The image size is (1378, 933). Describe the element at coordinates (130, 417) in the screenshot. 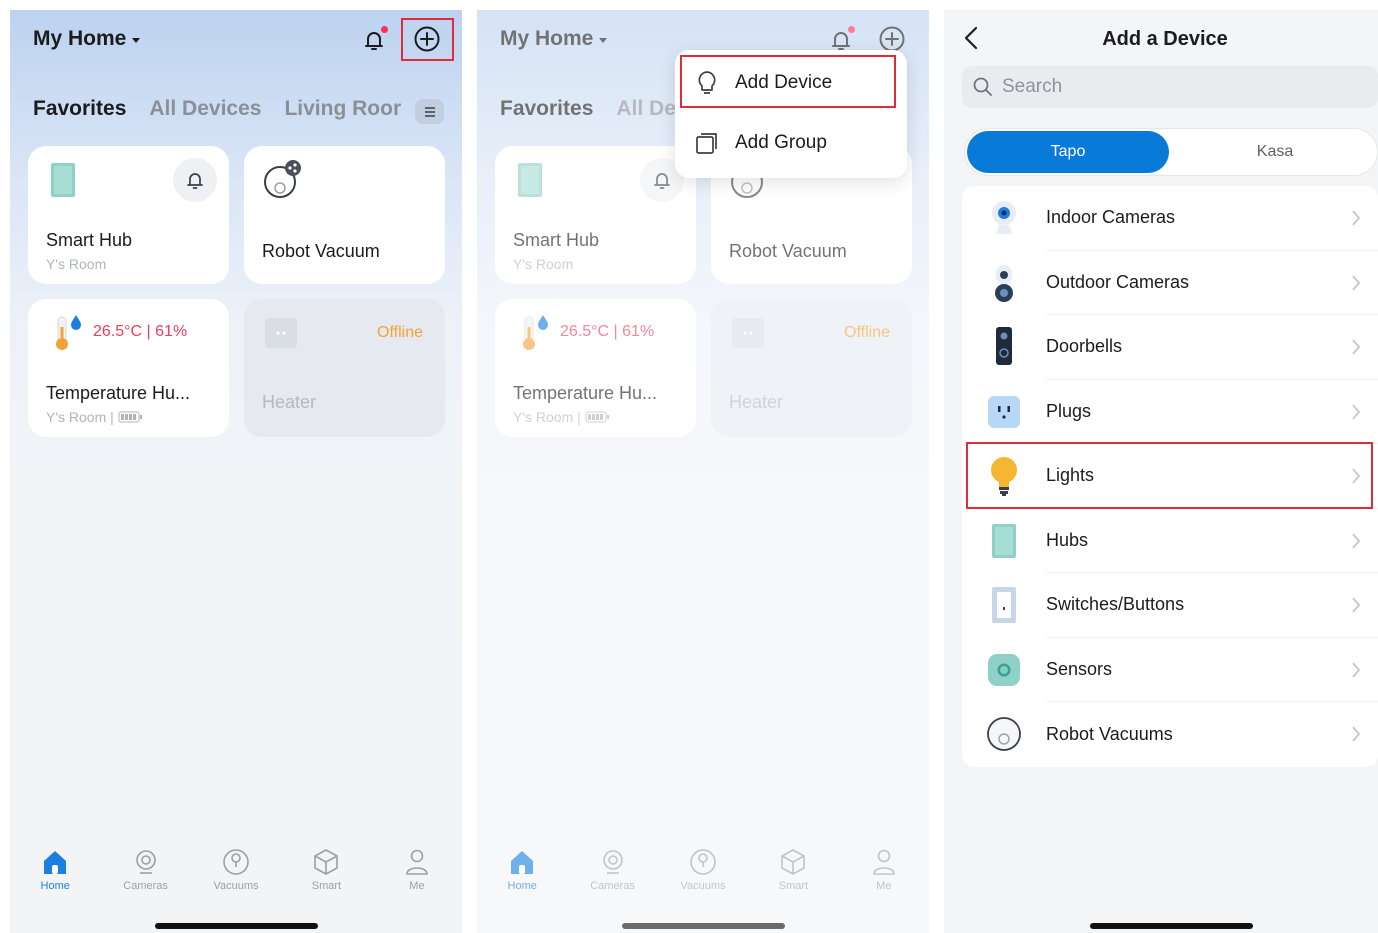

I see `battery-icon` at that location.